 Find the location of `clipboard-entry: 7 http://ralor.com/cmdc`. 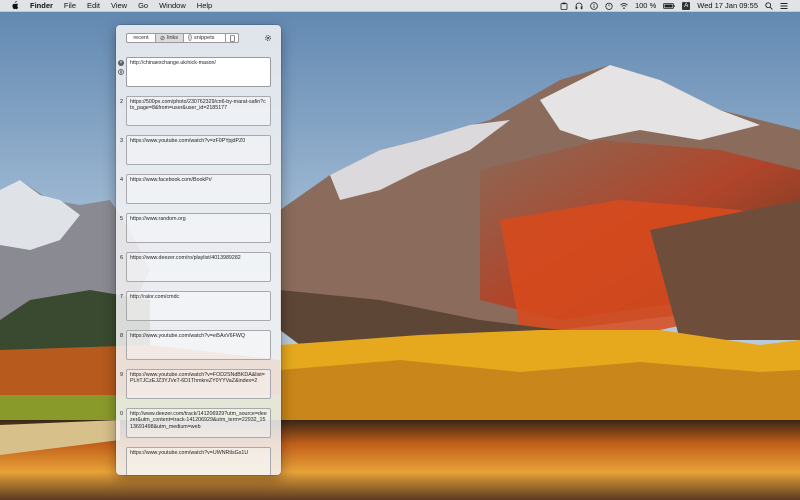

clipboard-entry: 7 http://ralor.com/cmdc is located at coordinates (198, 307).